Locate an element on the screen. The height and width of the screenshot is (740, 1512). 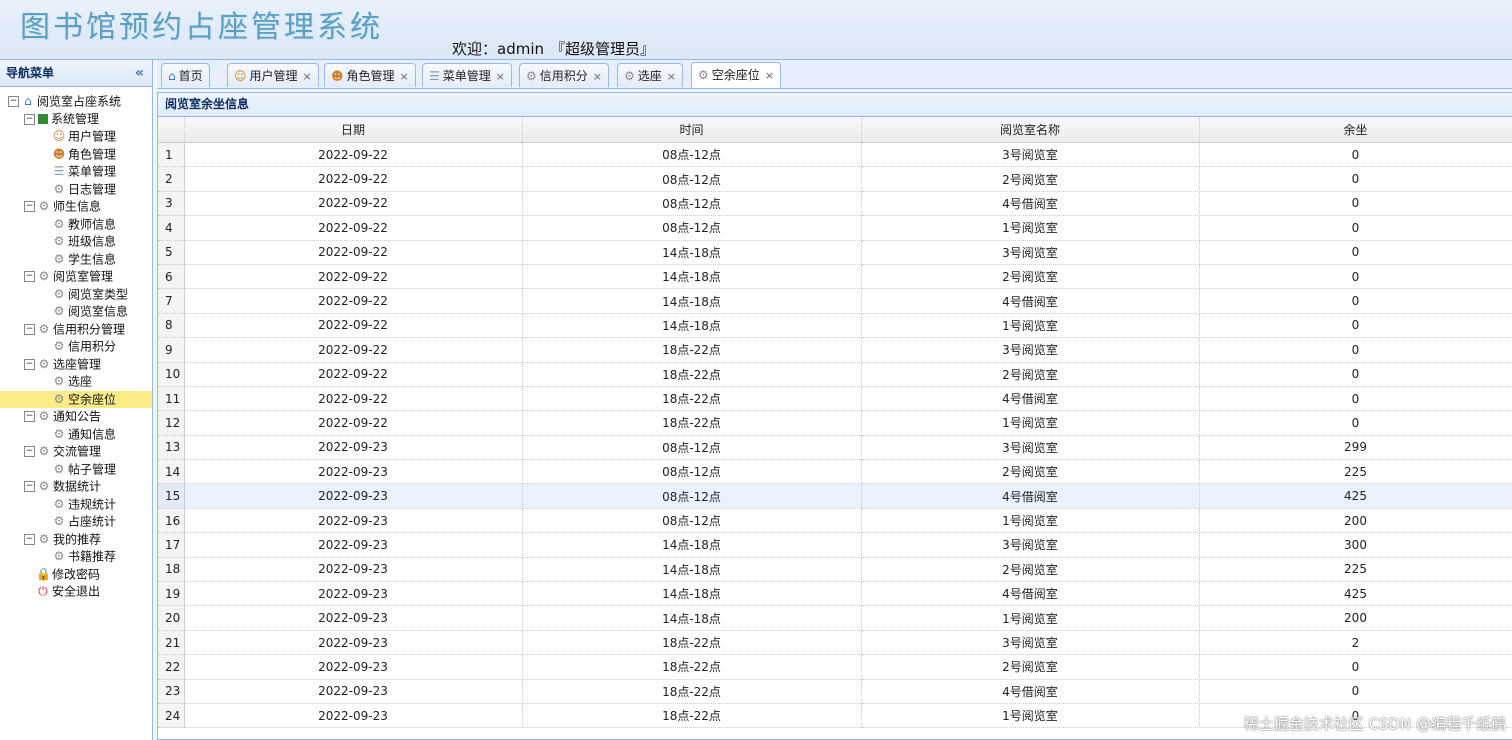
sidebar-item: 🔒修改密码 is located at coordinates (76, 575).